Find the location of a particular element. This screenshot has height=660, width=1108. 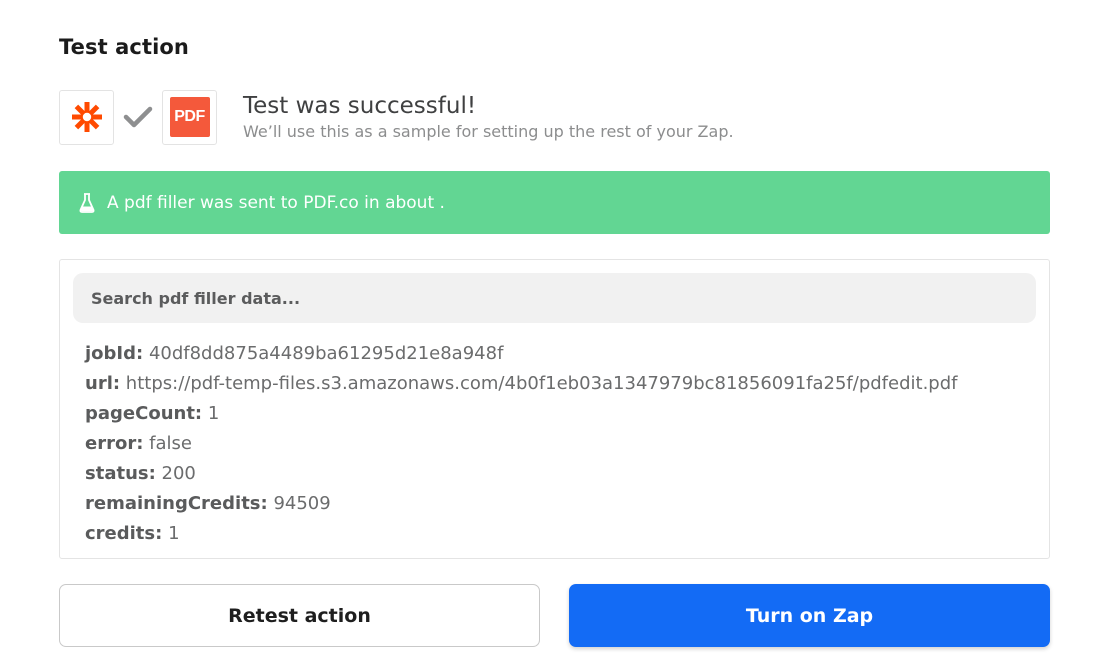

connector is located at coordinates (138, 117).